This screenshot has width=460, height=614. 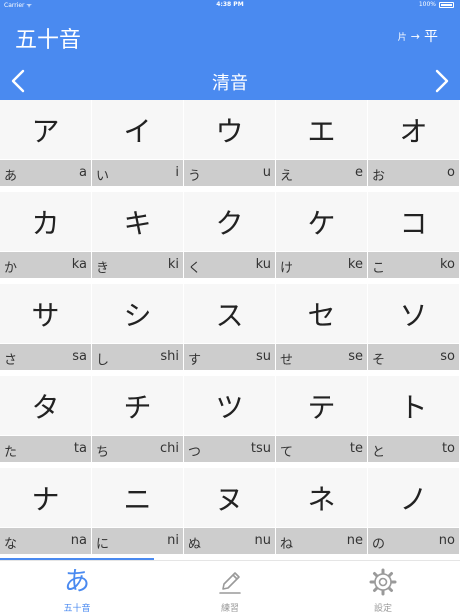 What do you see at coordinates (83, 172) in the screenshot?
I see `romaji-label: a` at bounding box center [83, 172].